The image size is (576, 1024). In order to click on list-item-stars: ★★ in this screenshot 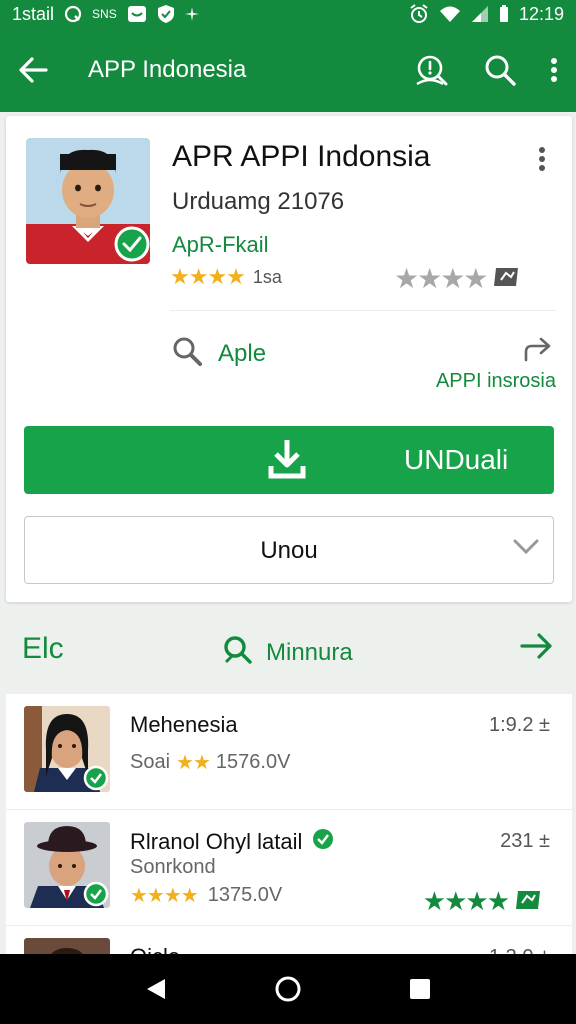, I will do `click(193, 763)`.